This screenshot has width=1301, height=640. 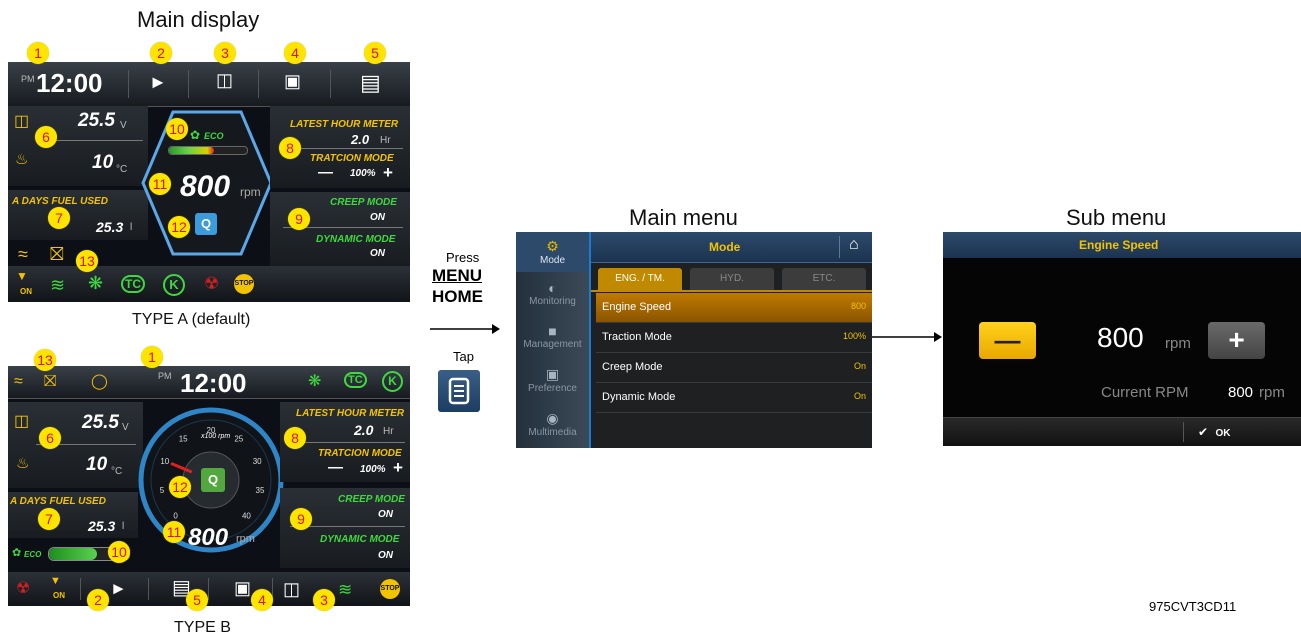 I want to click on increase-button: +, so click(x=1236, y=340).